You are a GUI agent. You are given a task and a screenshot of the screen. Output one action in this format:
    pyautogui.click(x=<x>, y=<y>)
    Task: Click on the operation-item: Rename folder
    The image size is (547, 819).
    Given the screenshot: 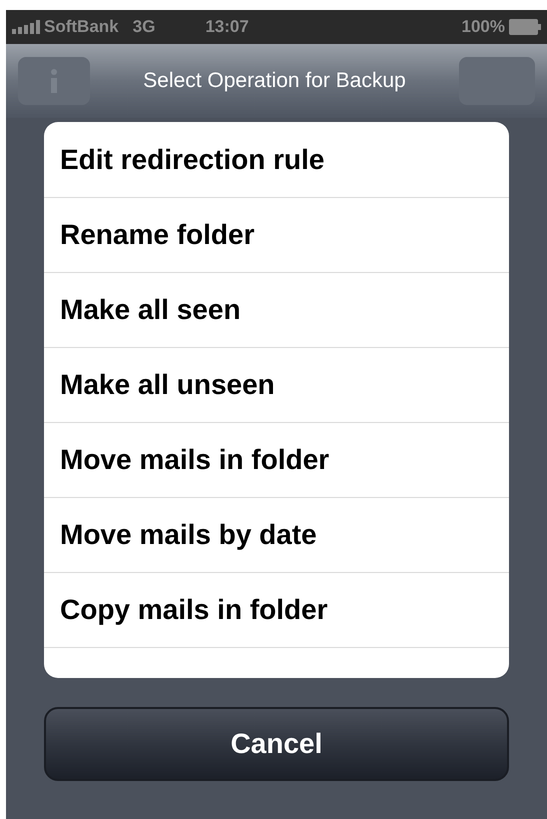 What is the action you would take?
    pyautogui.click(x=276, y=234)
    